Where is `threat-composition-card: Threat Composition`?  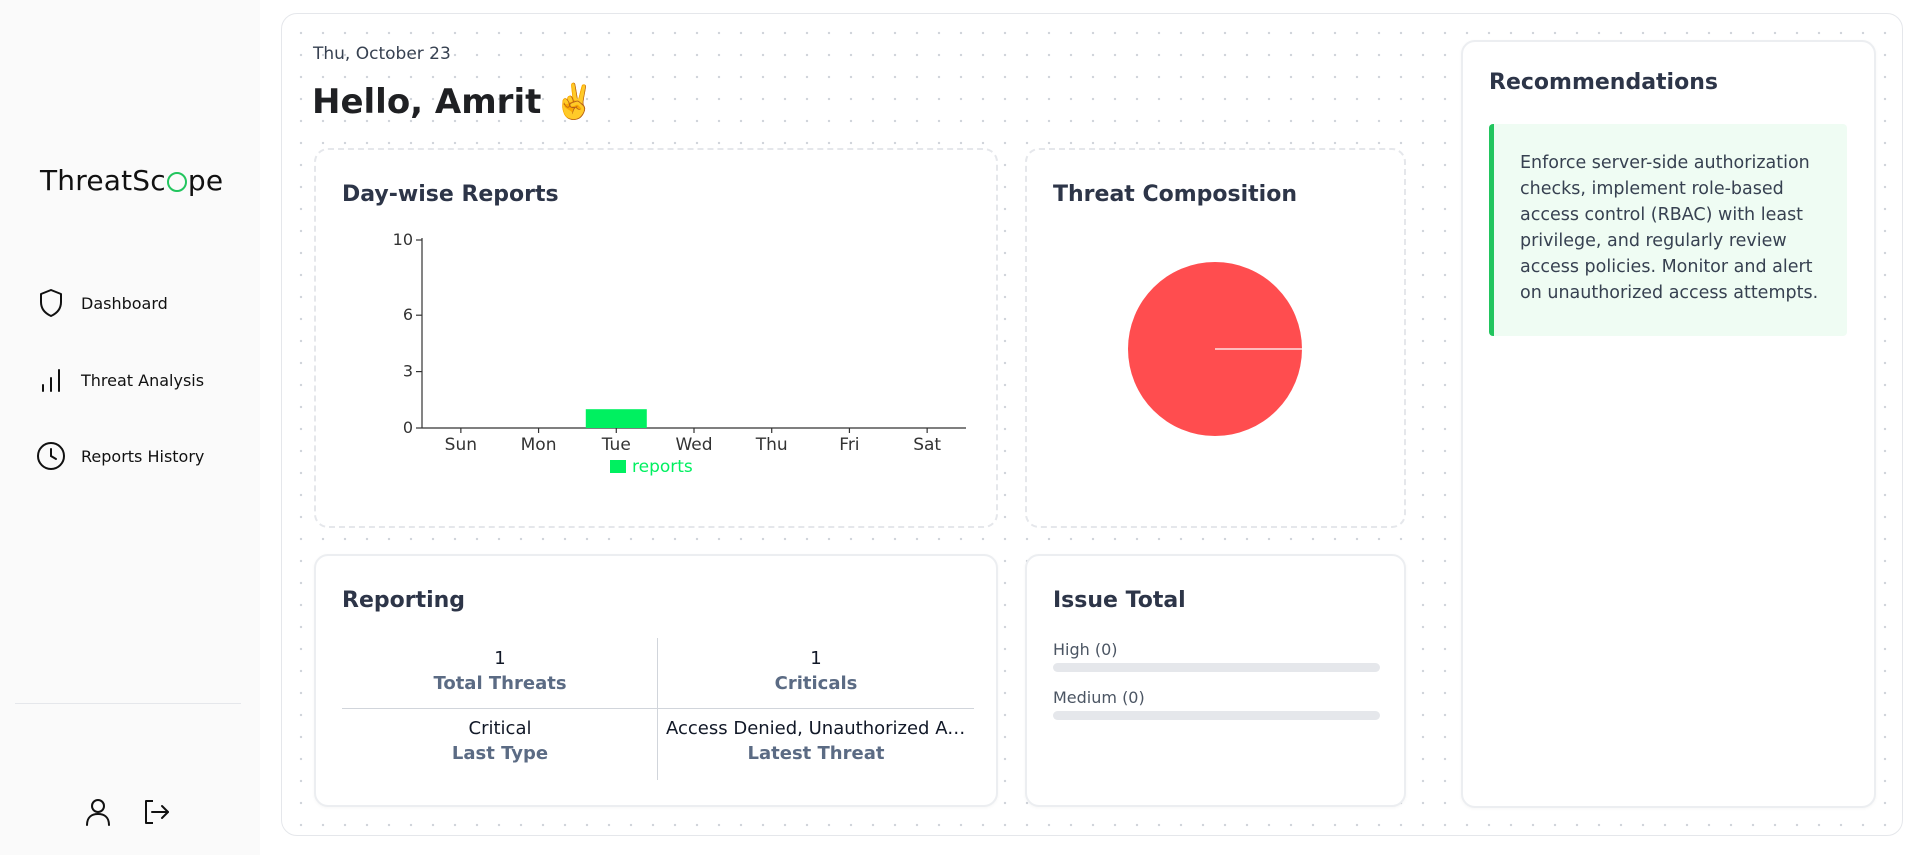
threat-composition-card: Threat Composition is located at coordinates (1215, 338).